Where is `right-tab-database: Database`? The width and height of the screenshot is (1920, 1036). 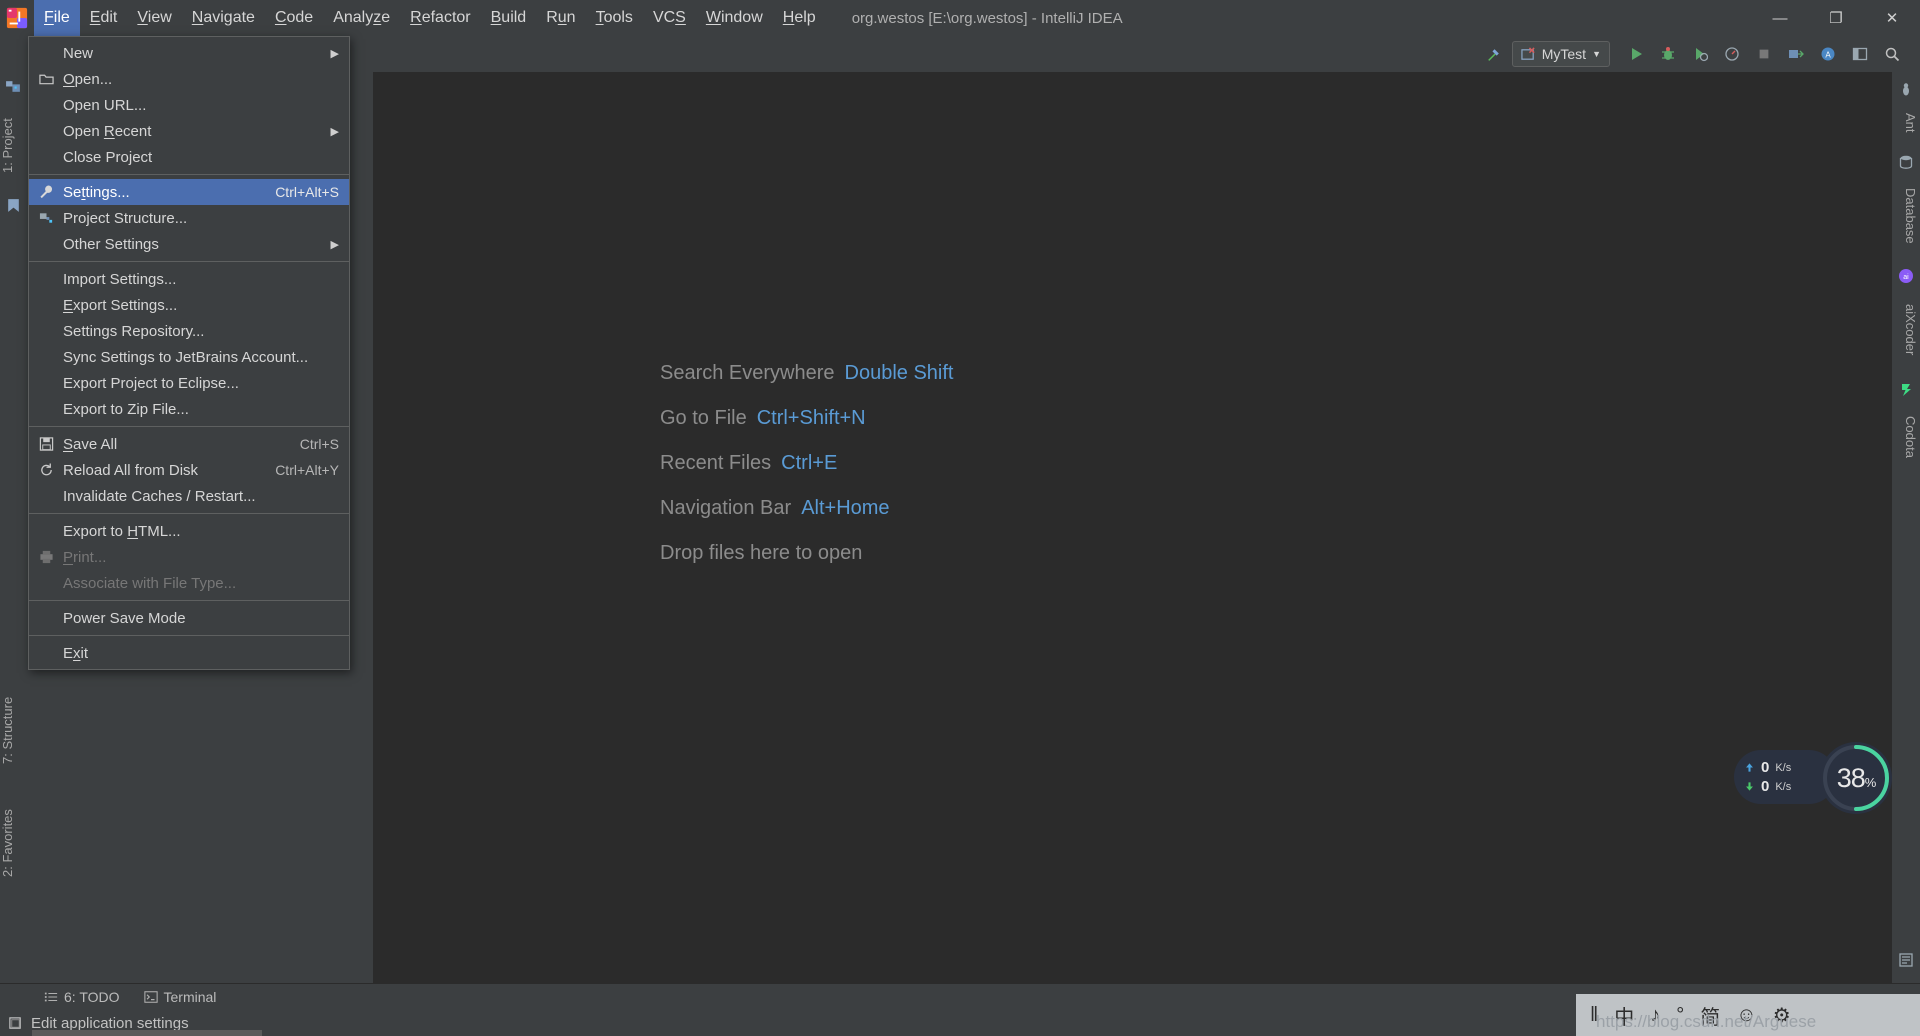 right-tab-database: Database is located at coordinates (1906, 216).